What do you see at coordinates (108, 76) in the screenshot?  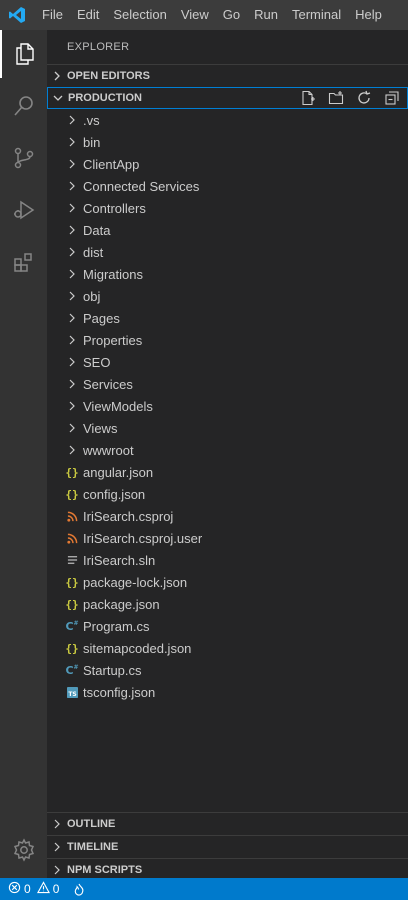 I see `open-editors-label: OPEN EDITORS` at bounding box center [108, 76].